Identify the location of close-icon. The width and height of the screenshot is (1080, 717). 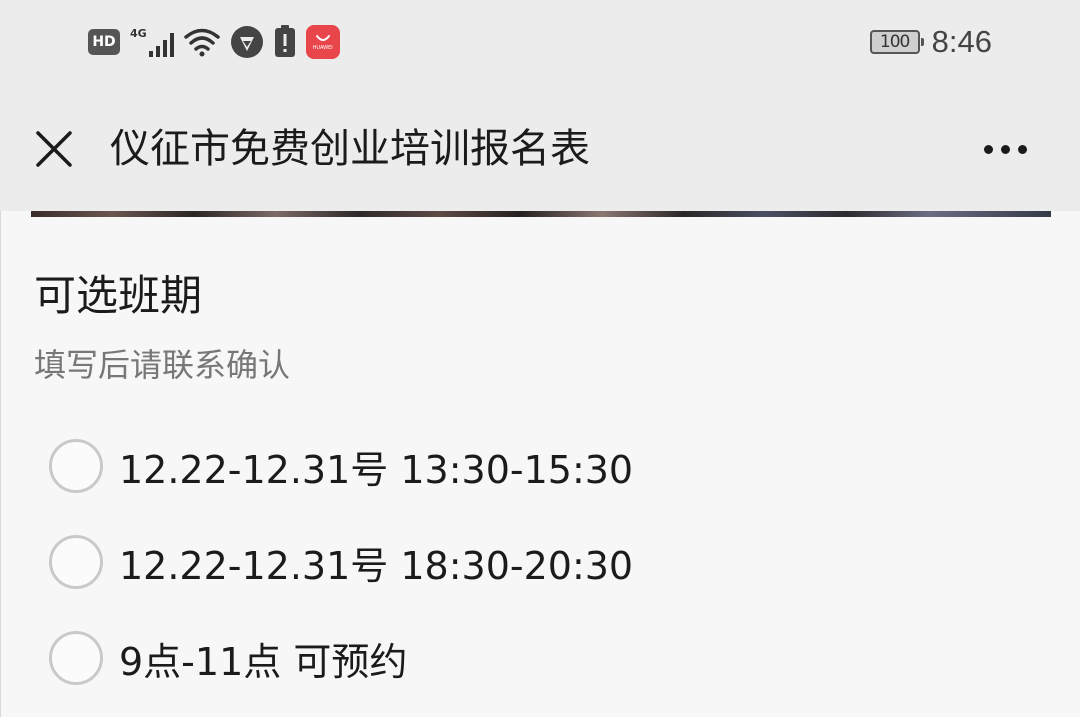
(54, 149).